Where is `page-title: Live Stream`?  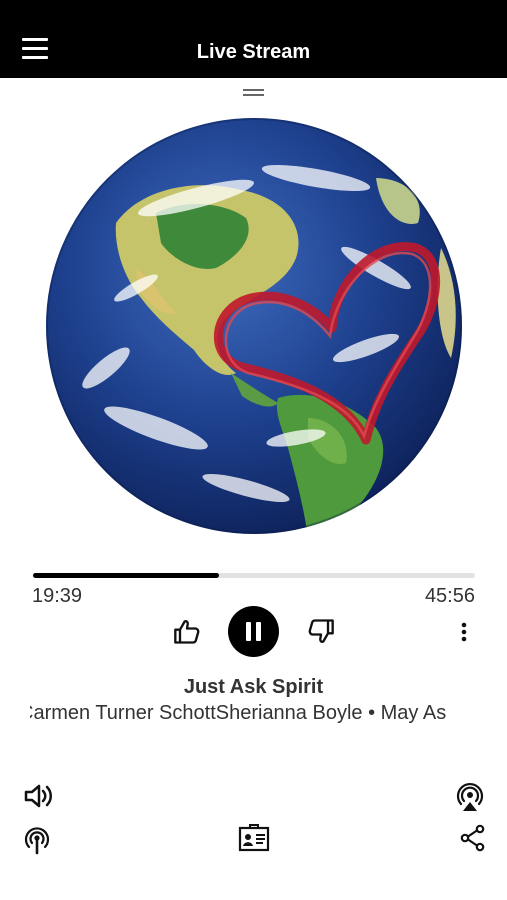
page-title: Live Stream is located at coordinates (253, 51).